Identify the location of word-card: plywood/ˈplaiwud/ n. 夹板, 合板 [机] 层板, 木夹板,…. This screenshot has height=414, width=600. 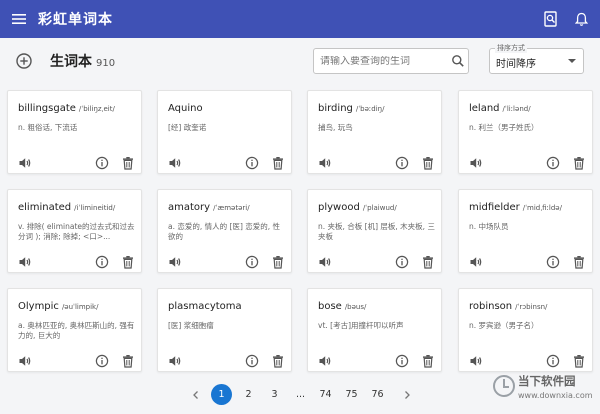
(374, 231).